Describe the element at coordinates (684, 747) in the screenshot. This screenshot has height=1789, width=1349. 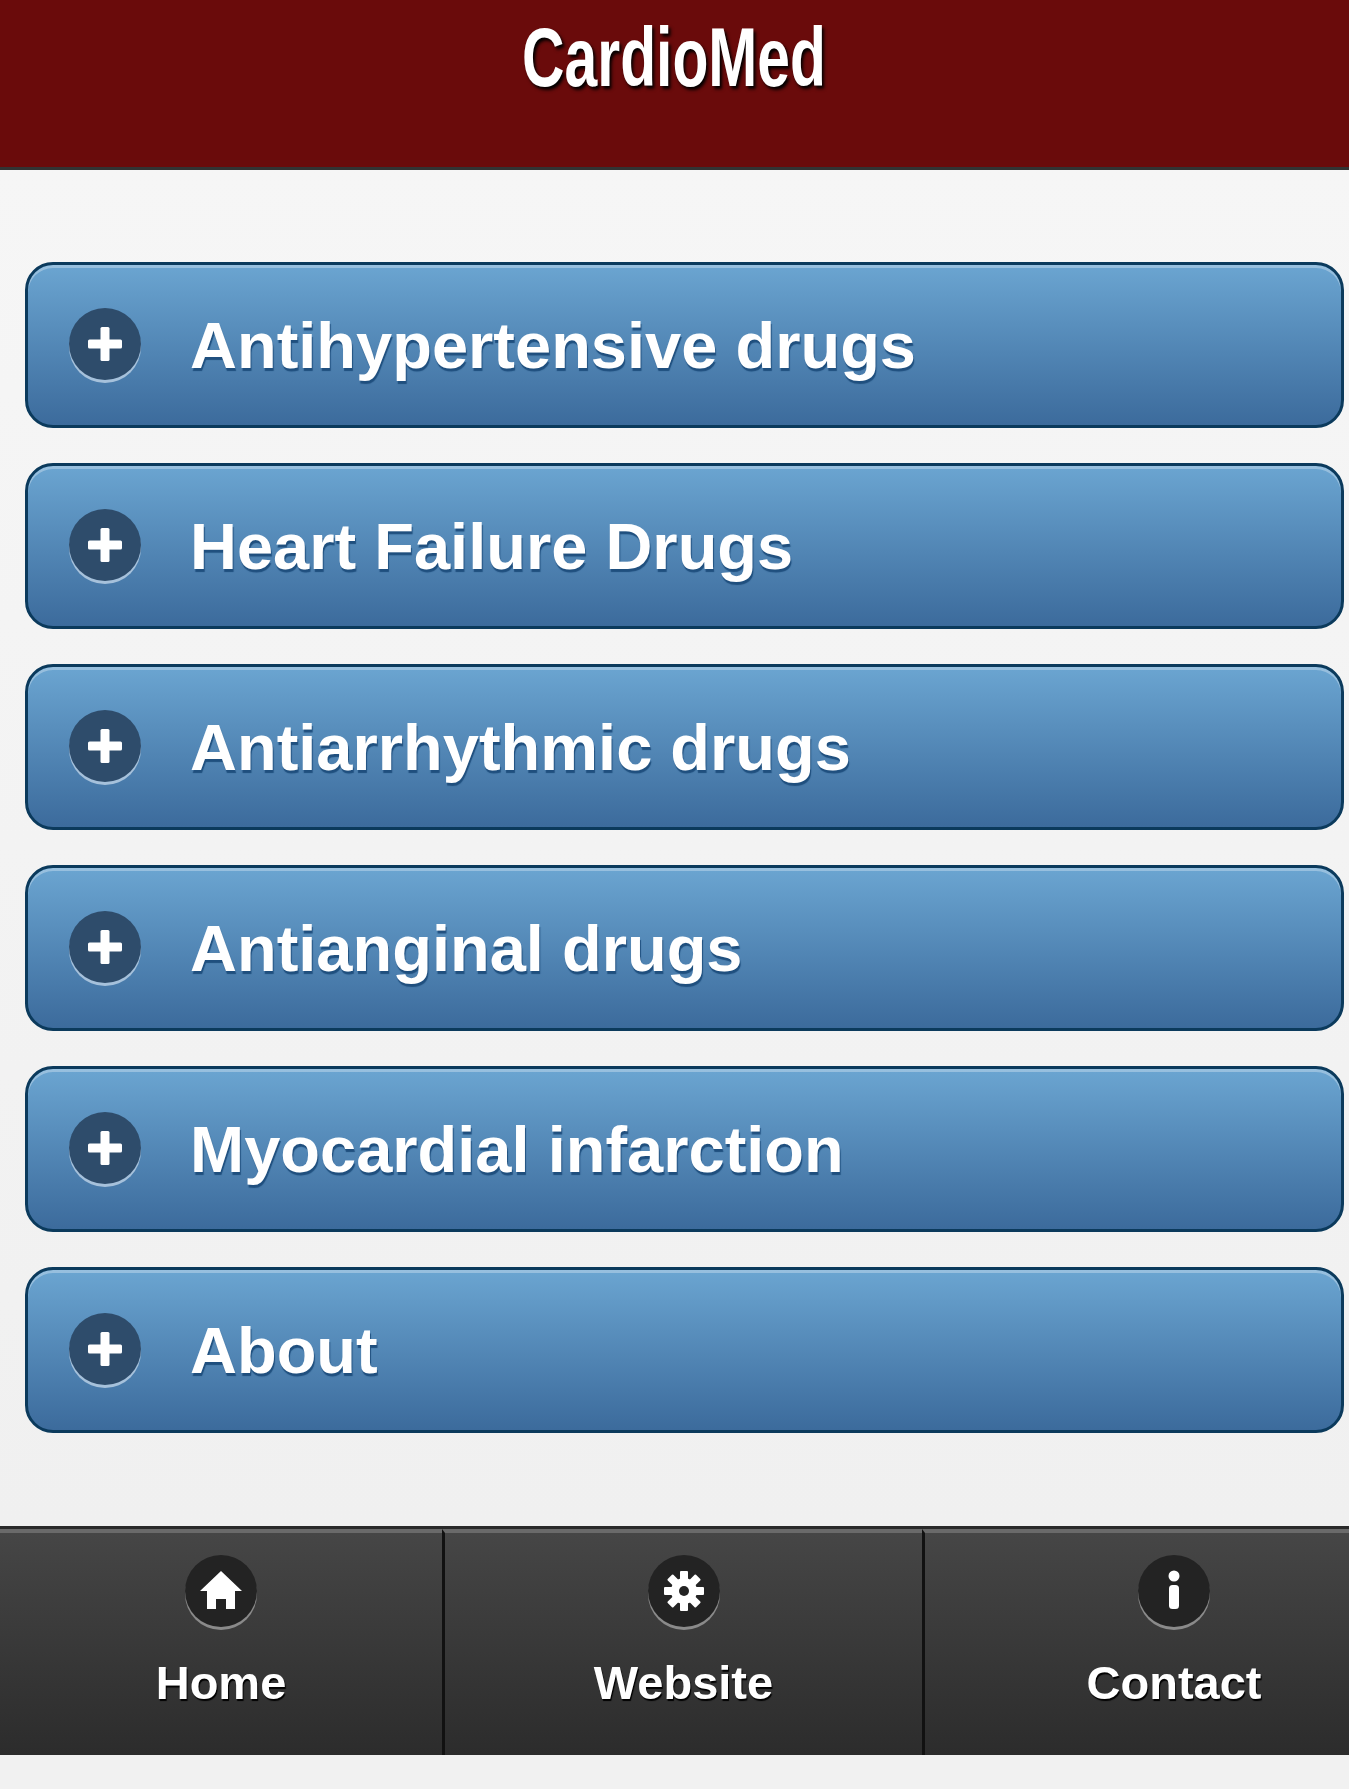
I see `accordion-header: Antiarrhythmic drugs` at that location.